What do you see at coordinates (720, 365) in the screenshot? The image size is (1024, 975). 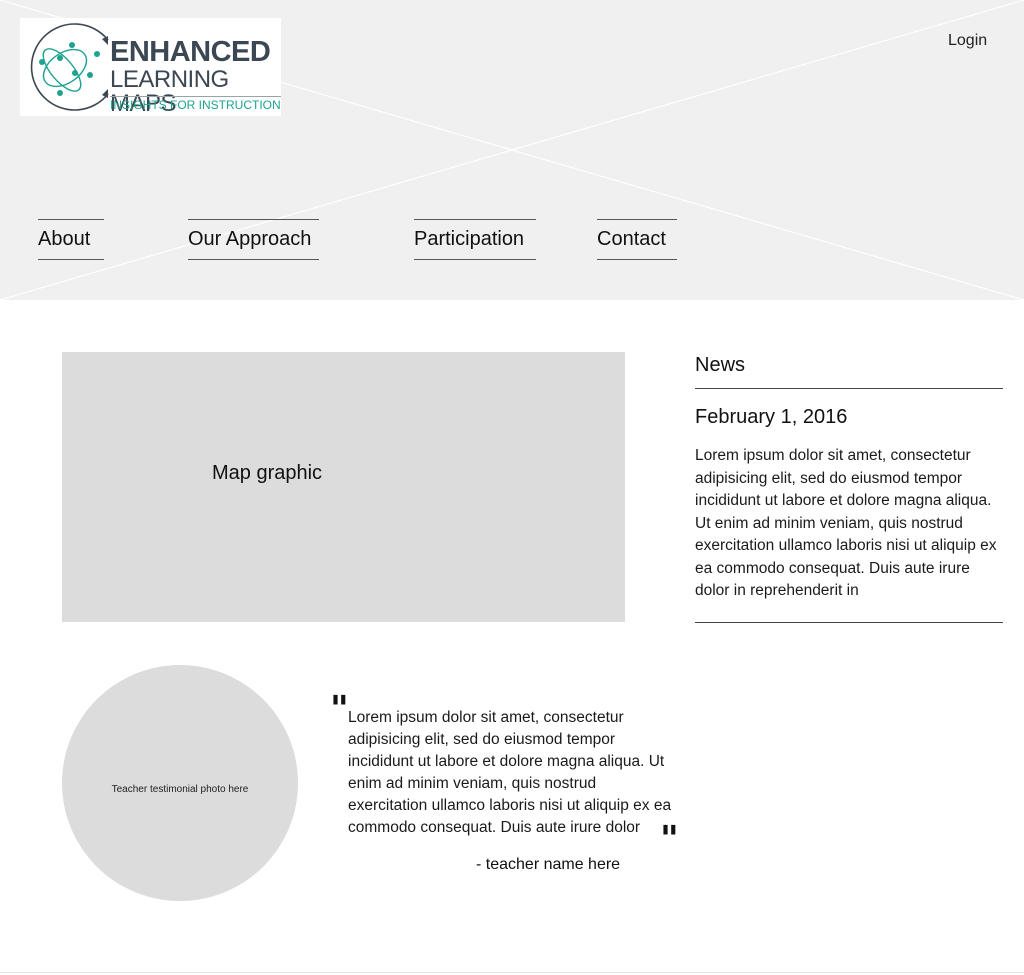 I see `news-heading: News` at bounding box center [720, 365].